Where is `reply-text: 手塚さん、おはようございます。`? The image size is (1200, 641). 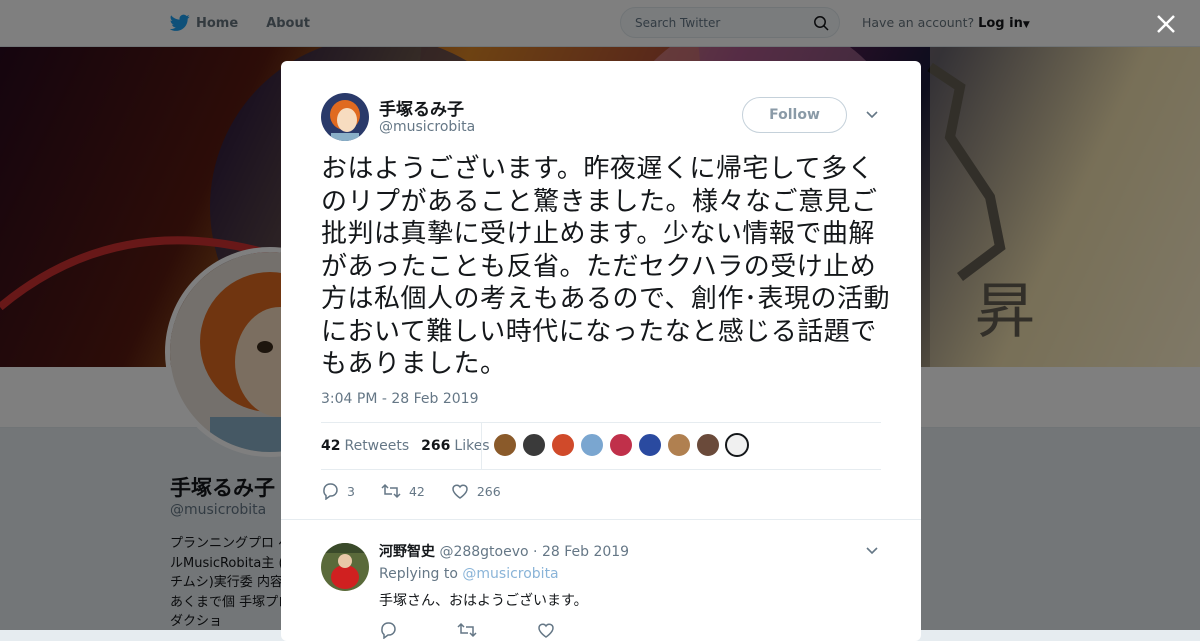 reply-text: 手塚さん、おはようございます。 is located at coordinates (483, 601).